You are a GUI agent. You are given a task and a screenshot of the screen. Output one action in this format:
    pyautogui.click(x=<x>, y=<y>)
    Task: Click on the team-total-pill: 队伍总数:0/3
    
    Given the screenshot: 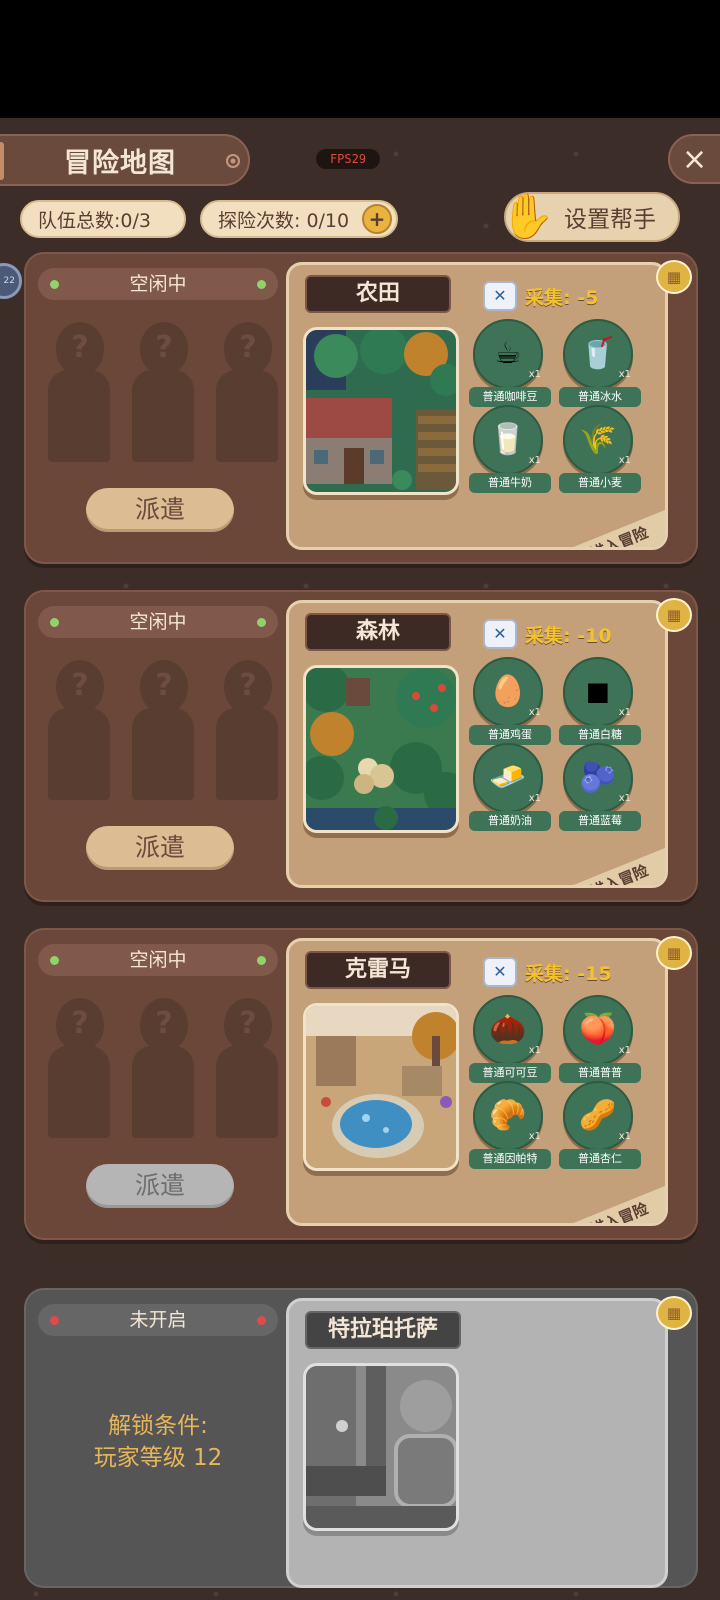 What is the action you would take?
    pyautogui.click(x=103, y=219)
    